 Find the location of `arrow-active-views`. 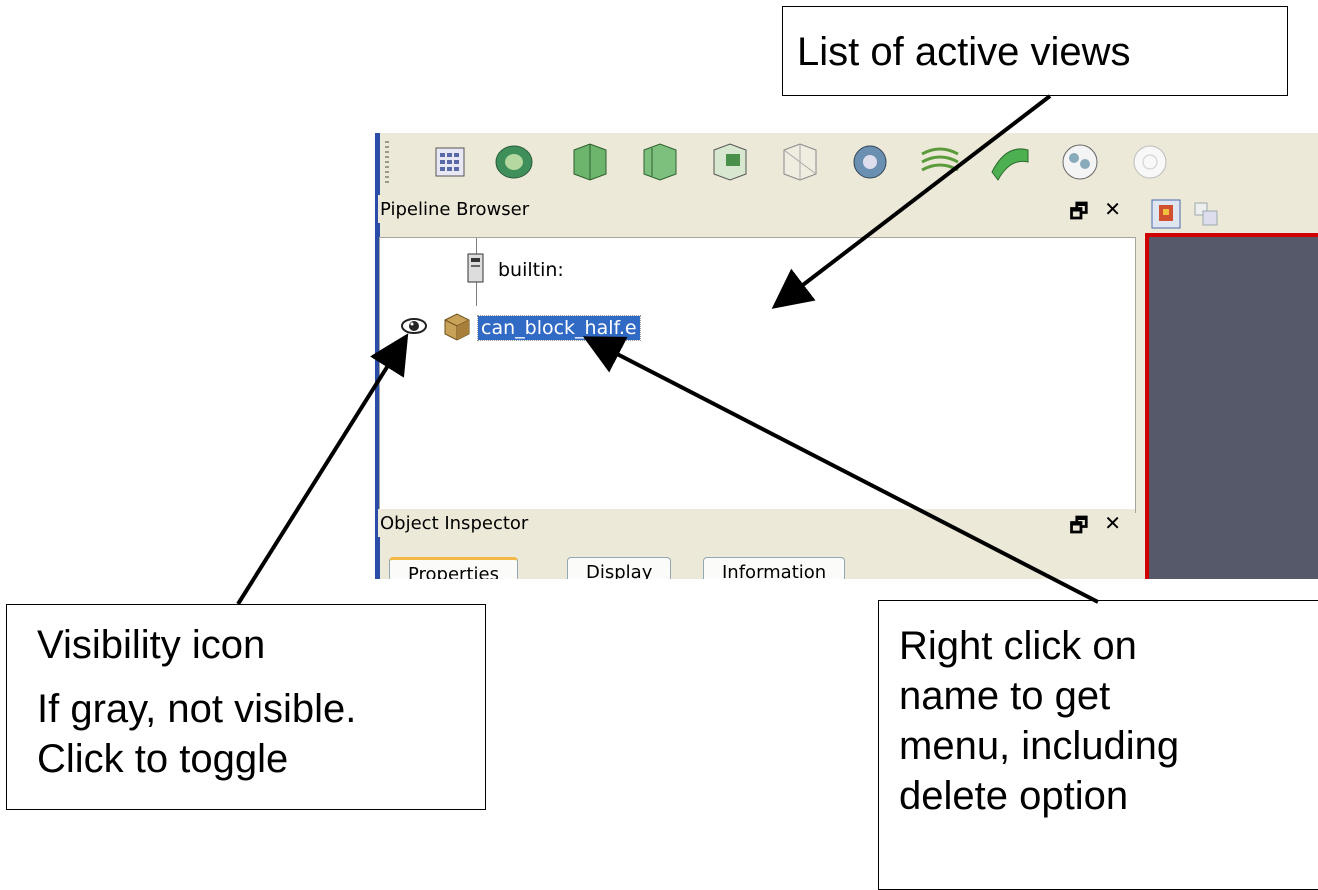

arrow-active-views is located at coordinates (911, 201).